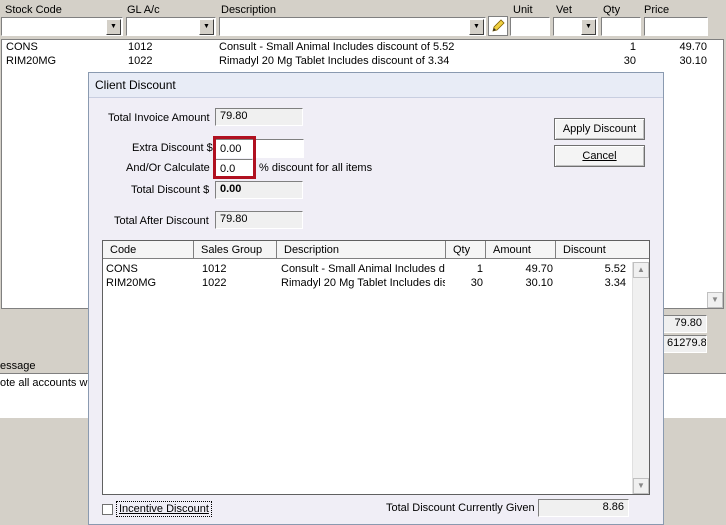  What do you see at coordinates (615, 269) in the screenshot?
I see `grid-cell-discount: 5.52` at bounding box center [615, 269].